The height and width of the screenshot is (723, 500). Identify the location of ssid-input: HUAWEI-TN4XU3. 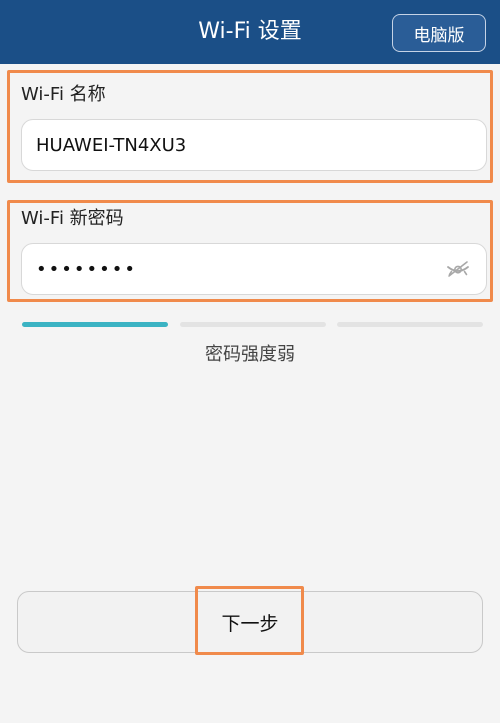
(254, 145).